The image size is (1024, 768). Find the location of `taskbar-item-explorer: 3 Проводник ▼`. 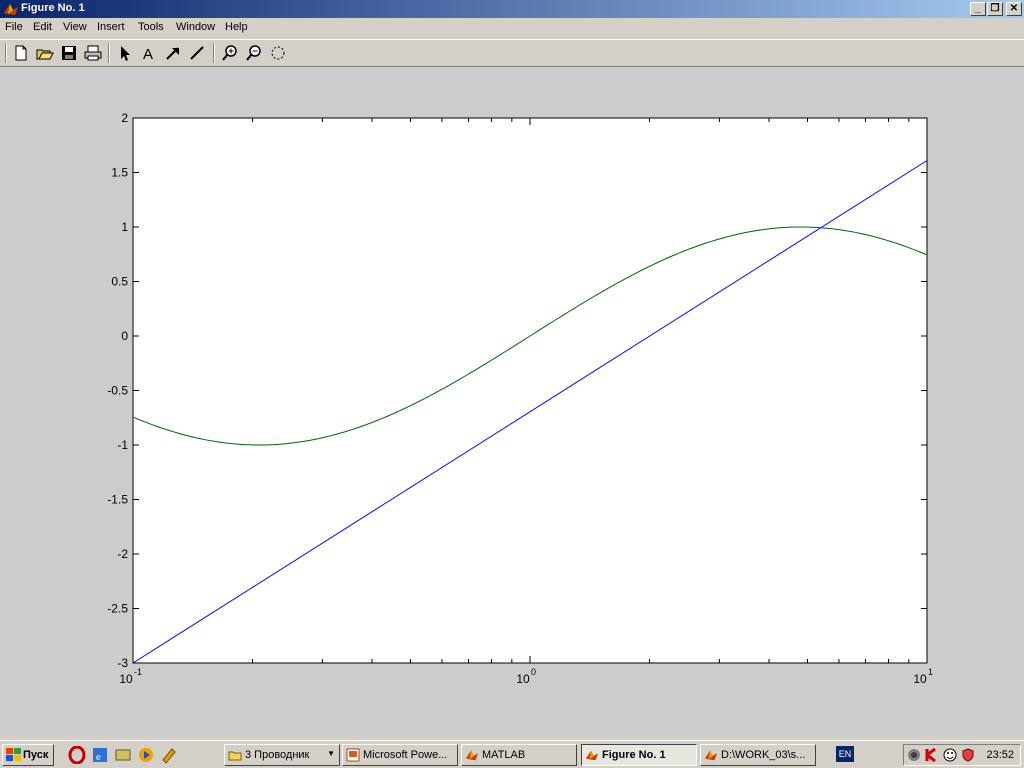

taskbar-item-explorer: 3 Проводник ▼ is located at coordinates (282, 755).